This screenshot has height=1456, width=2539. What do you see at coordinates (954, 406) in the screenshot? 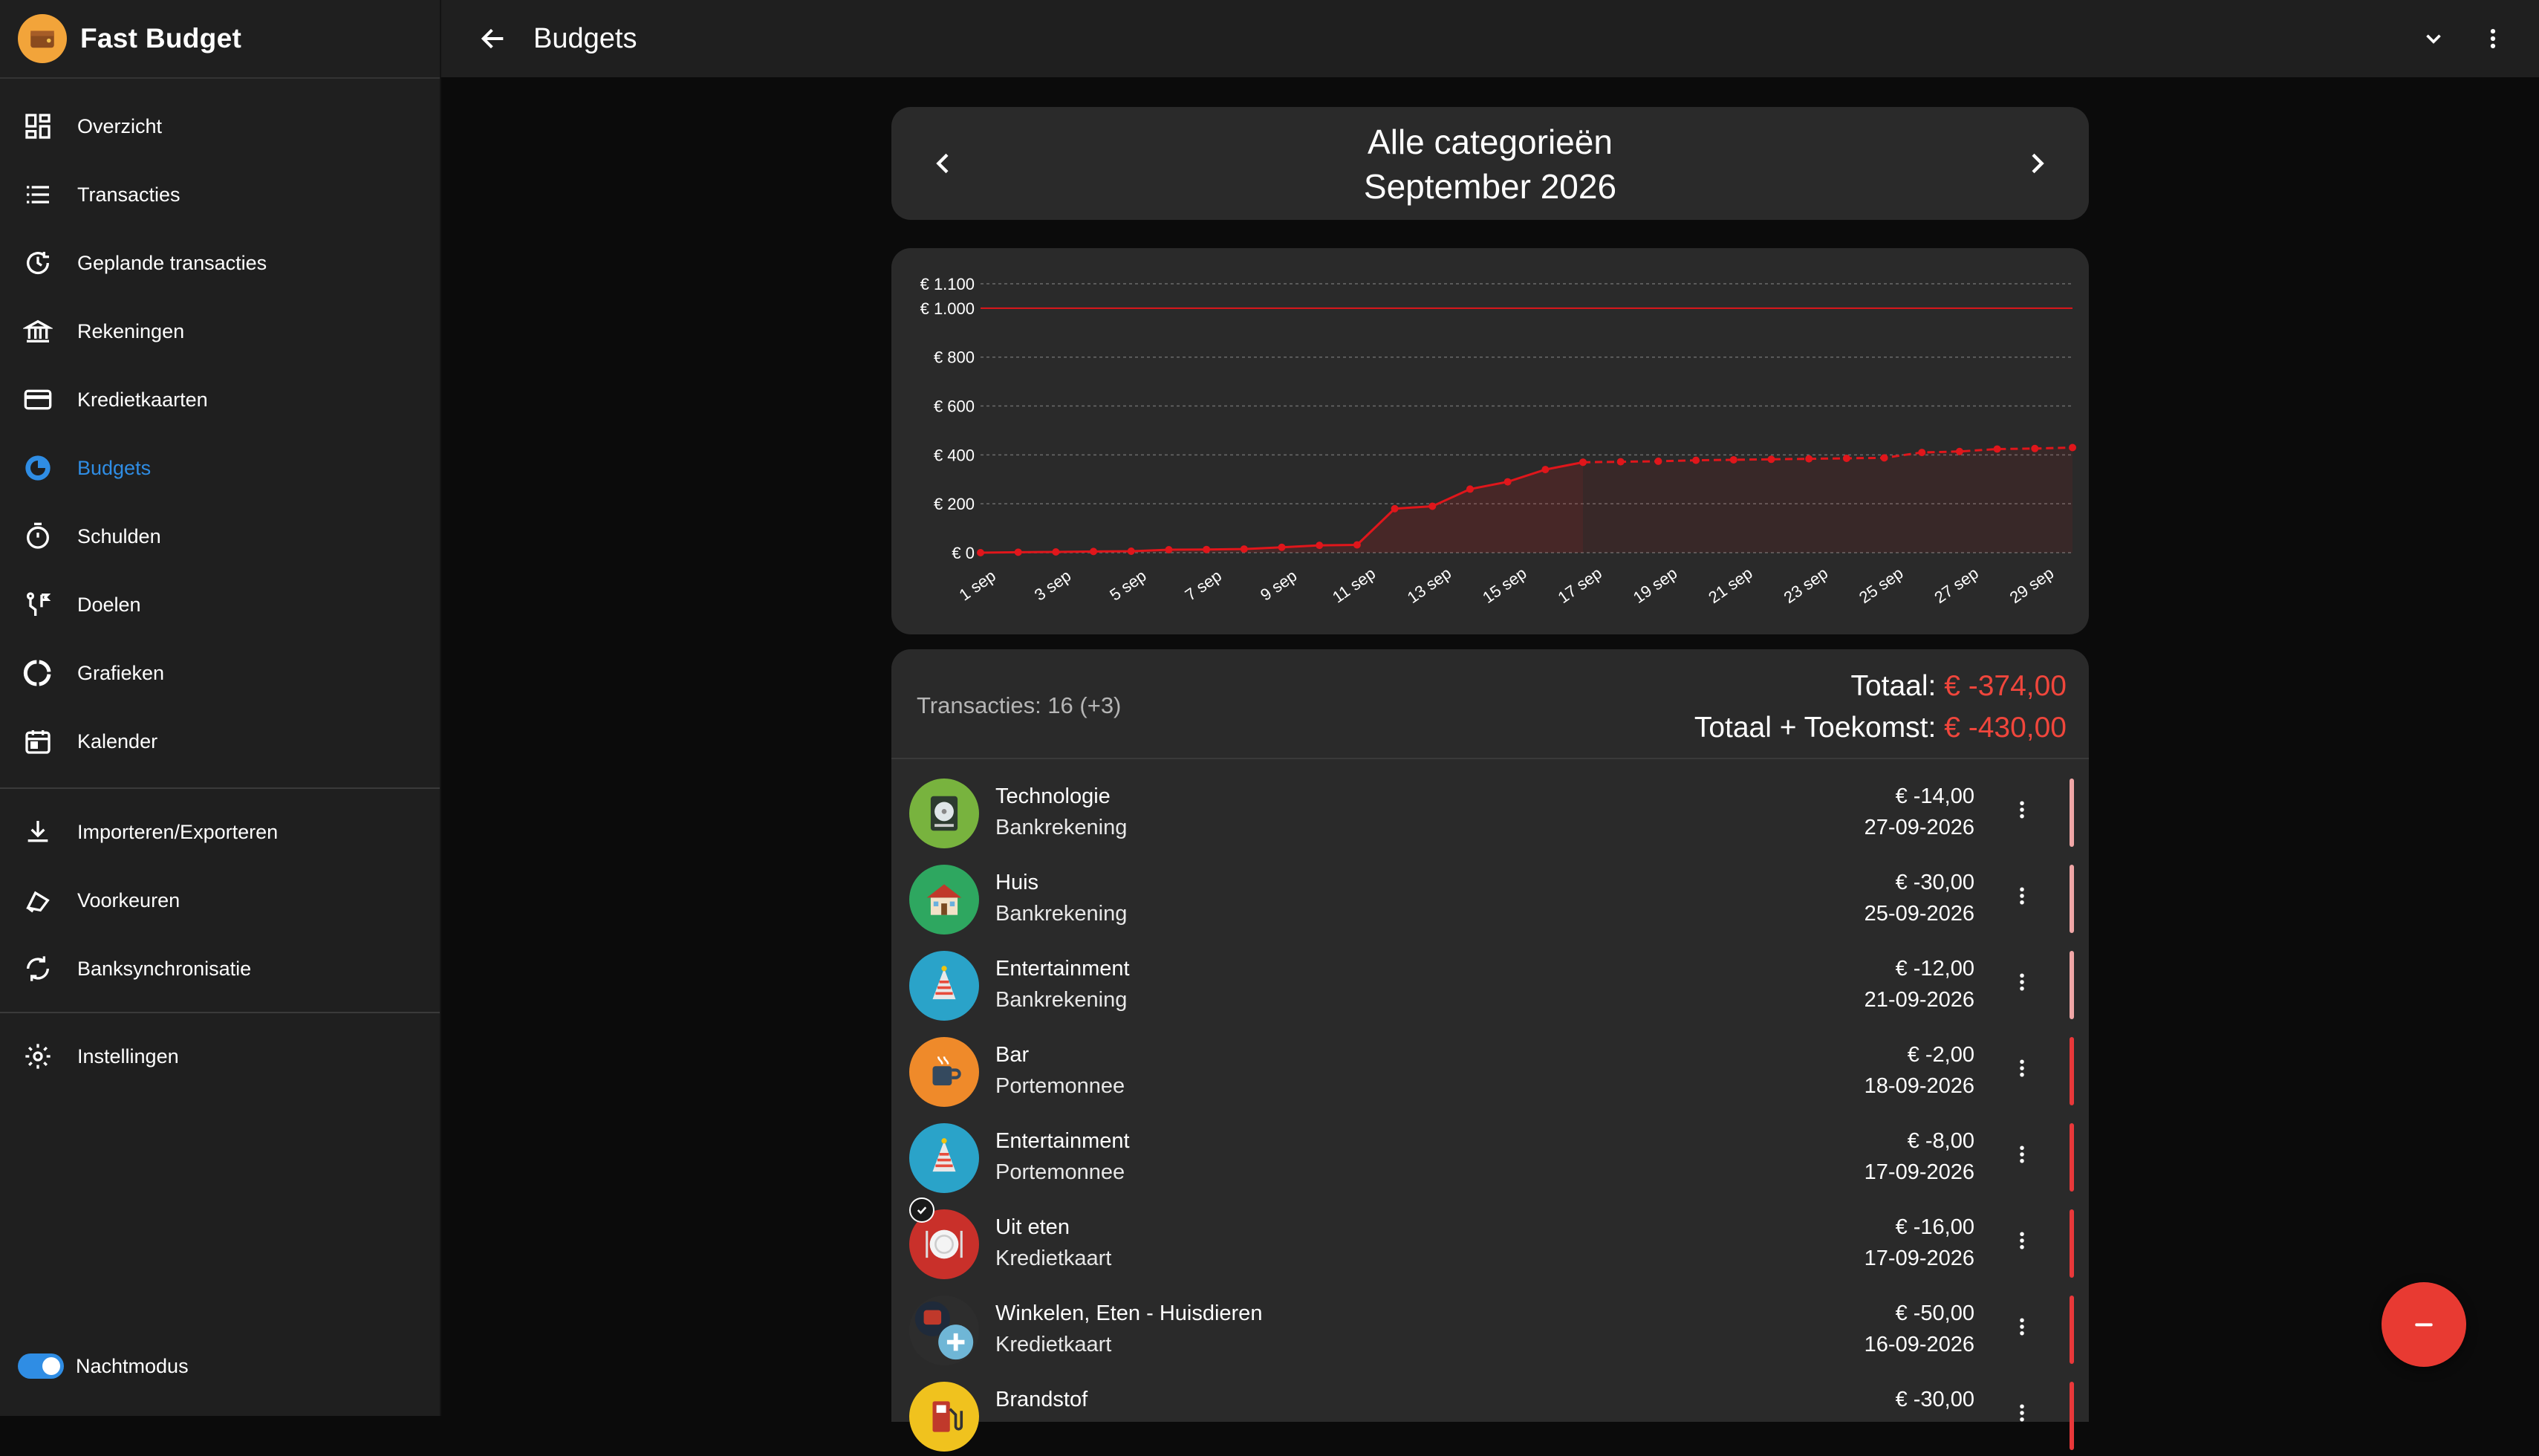
I see `y-tick-label: € 600` at bounding box center [954, 406].